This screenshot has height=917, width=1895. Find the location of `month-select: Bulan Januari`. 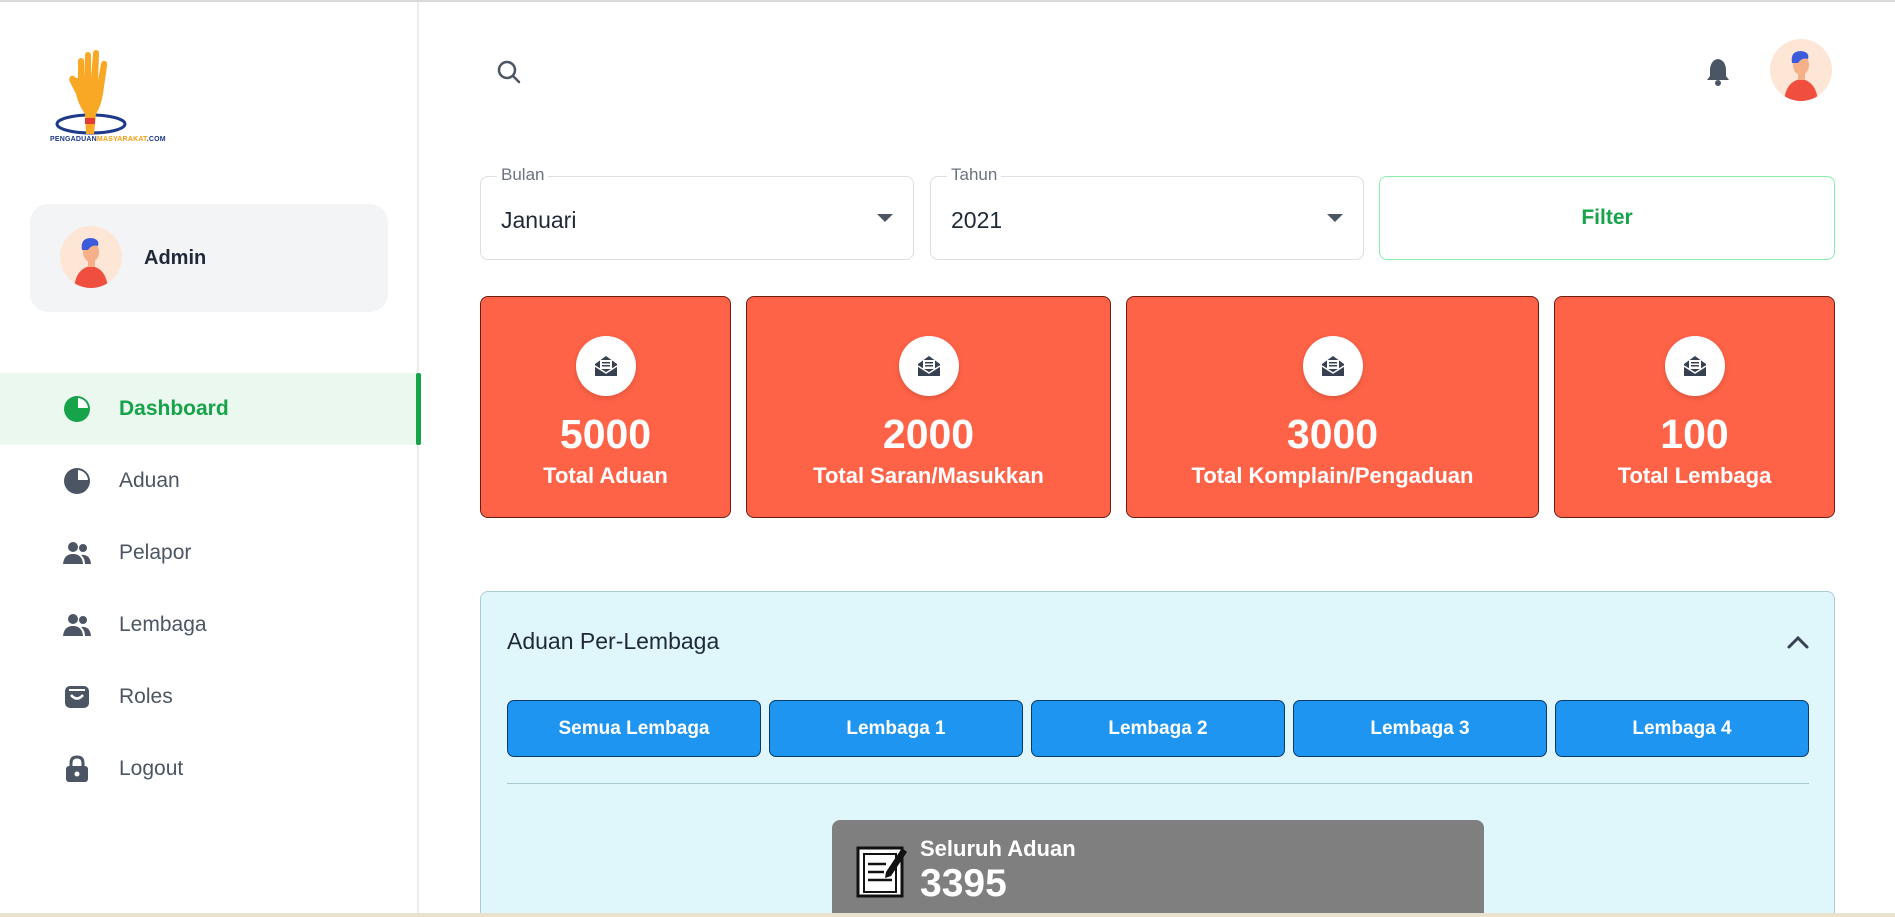

month-select: Bulan Januari is located at coordinates (697, 212).